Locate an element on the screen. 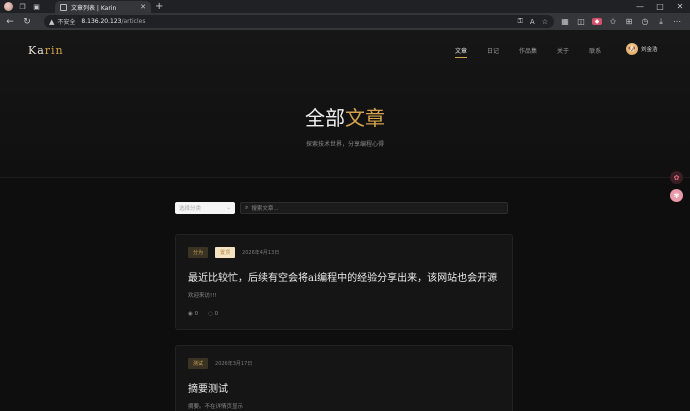 Image resolution: width=690 pixels, height=411 pixels. article-date: 2026年3月17日 is located at coordinates (234, 364).